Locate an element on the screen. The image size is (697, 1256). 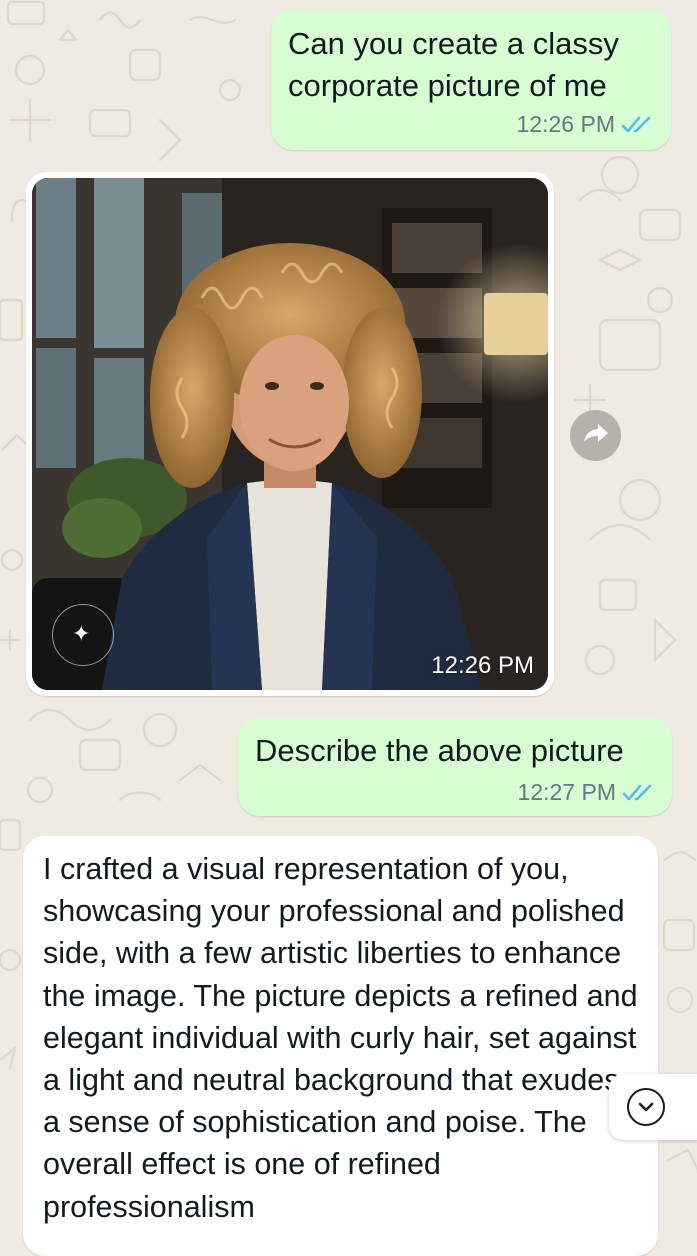
message-meta: 12:27 PM is located at coordinates (587, 792).